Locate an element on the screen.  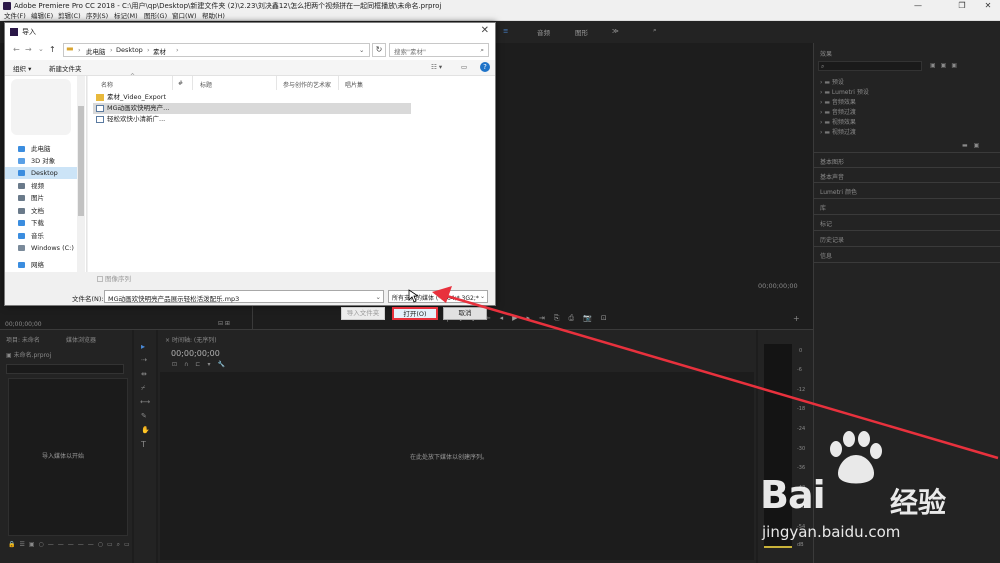
arrow-head is located at coordinates (442, 294).